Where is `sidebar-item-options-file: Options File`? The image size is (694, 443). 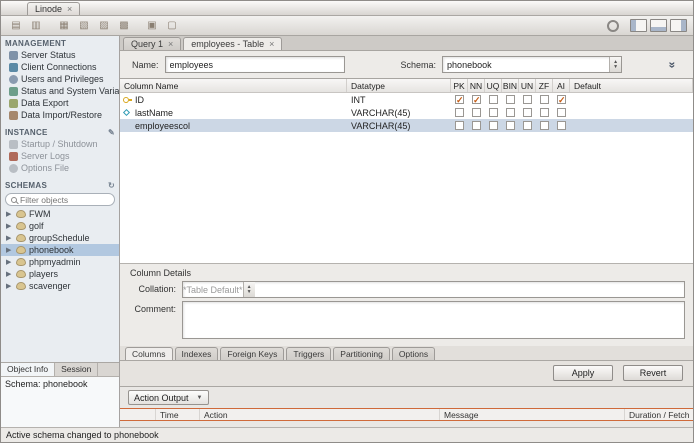
sidebar-item-options-file: Options File is located at coordinates (60, 168).